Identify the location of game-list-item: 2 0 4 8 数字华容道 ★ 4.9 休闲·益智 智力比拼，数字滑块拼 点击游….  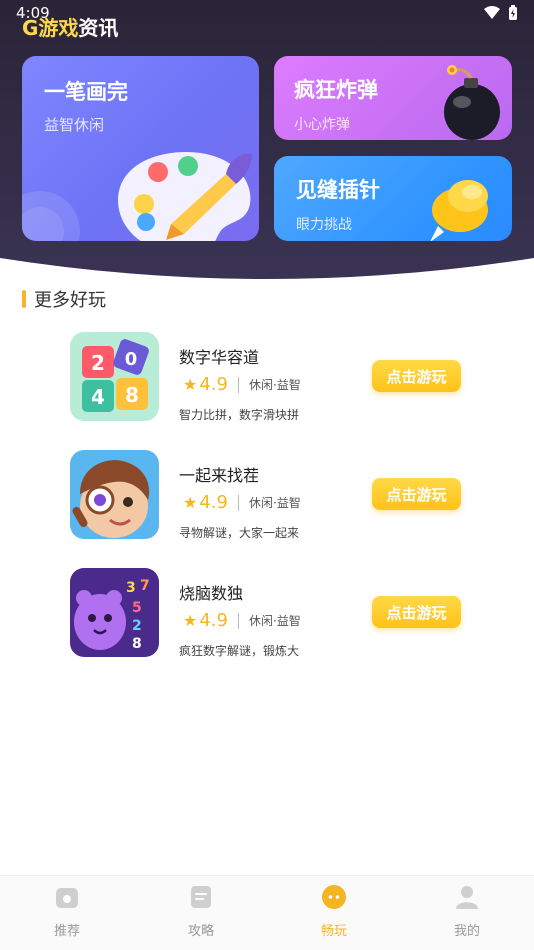
(270, 377).